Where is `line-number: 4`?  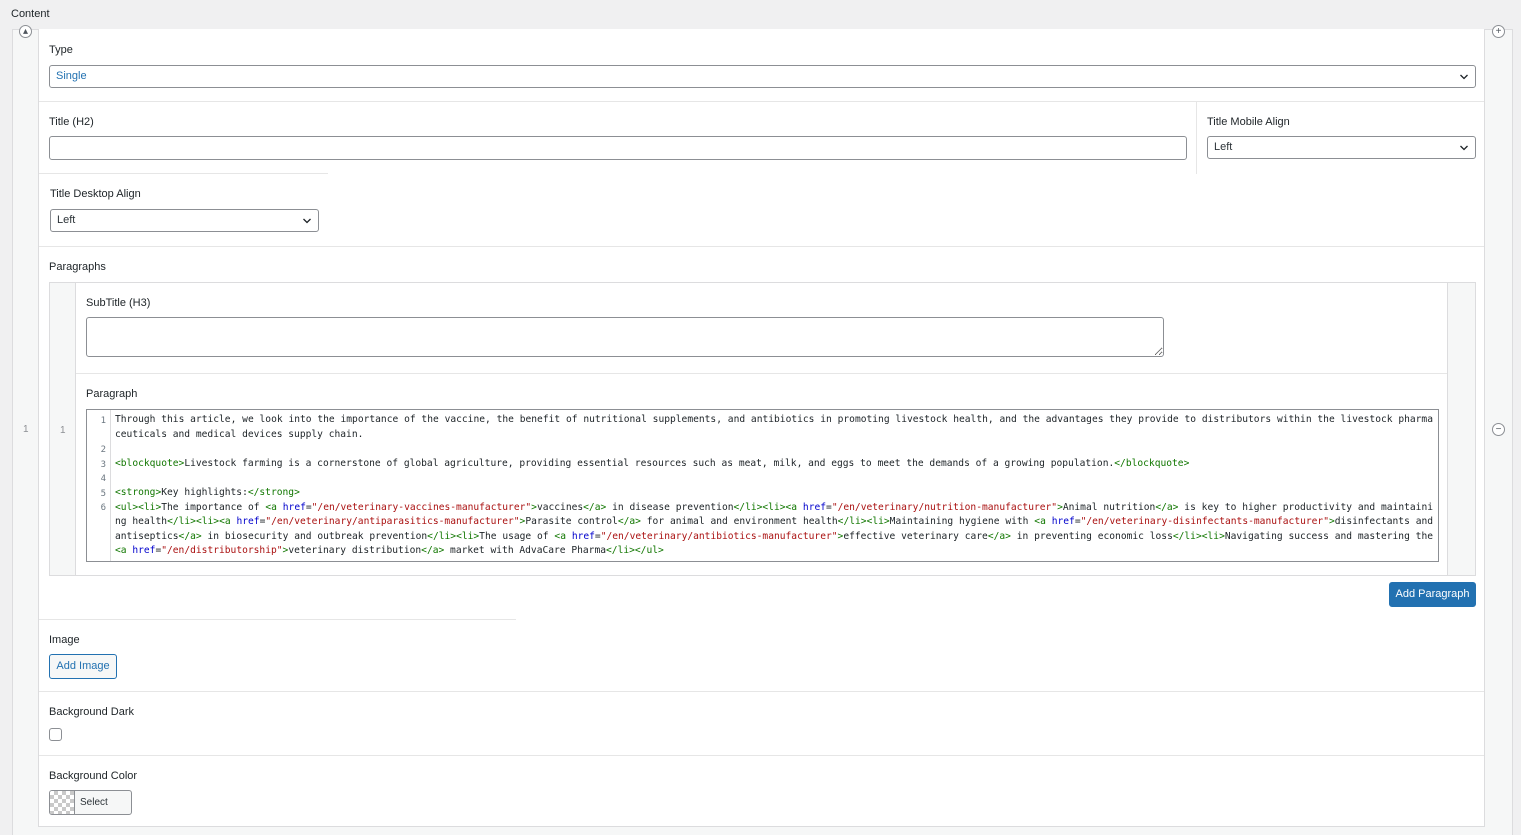
line-number: 4 is located at coordinates (103, 479).